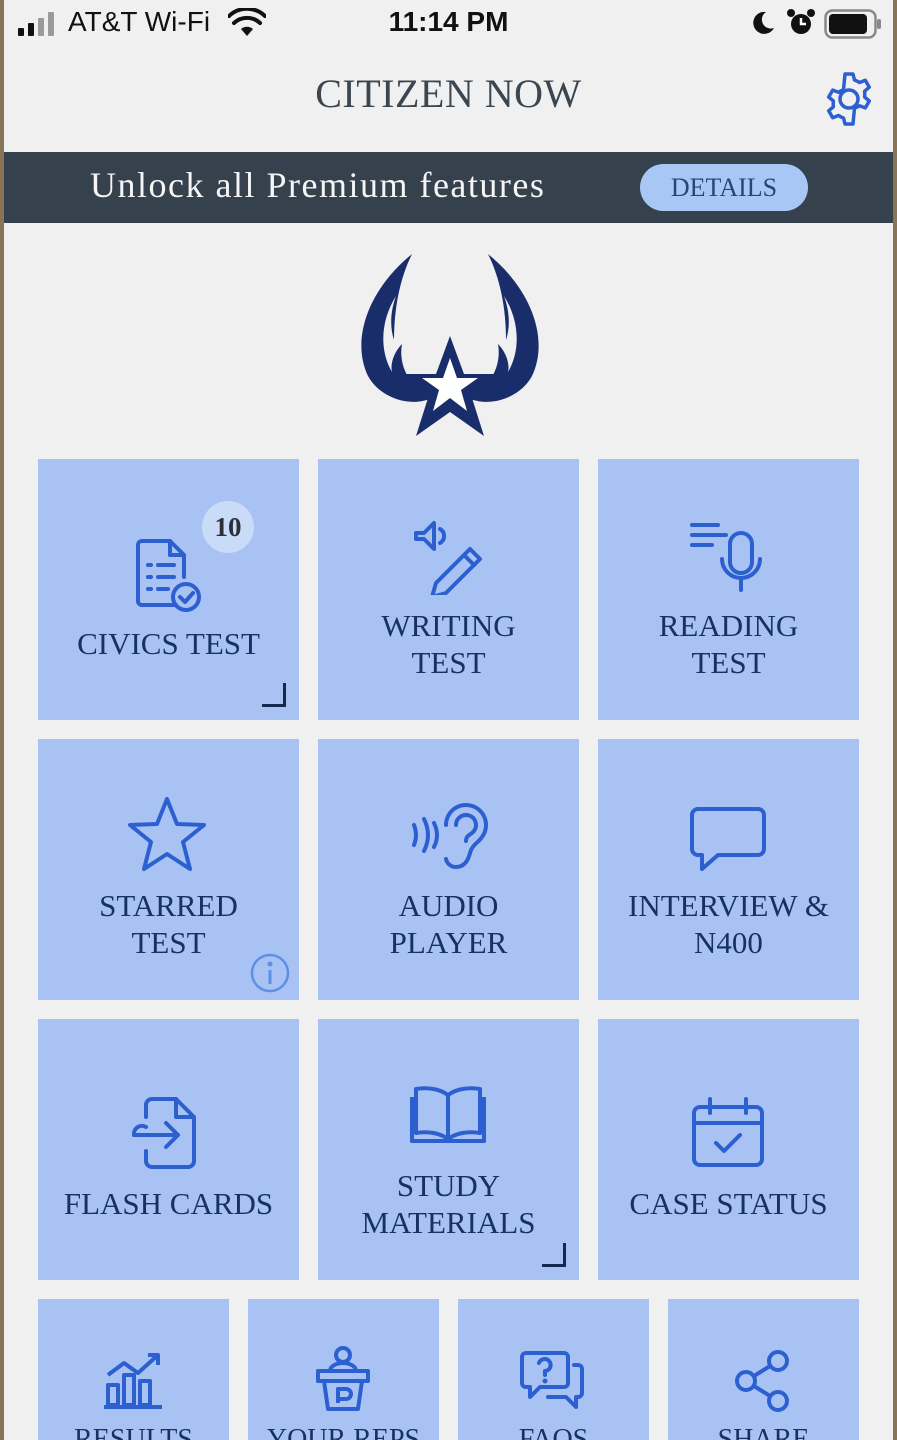  Describe the element at coordinates (133, 1381) in the screenshot. I see `bar-chart-icon` at that location.